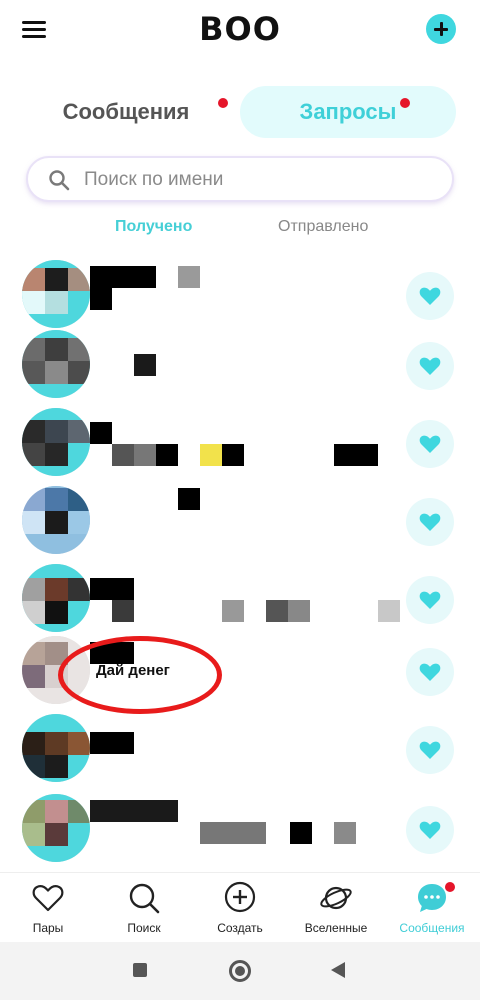 This screenshot has width=480, height=1000. What do you see at coordinates (336, 911) in the screenshot?
I see `nav-item-universes: Вселенные` at bounding box center [336, 911].